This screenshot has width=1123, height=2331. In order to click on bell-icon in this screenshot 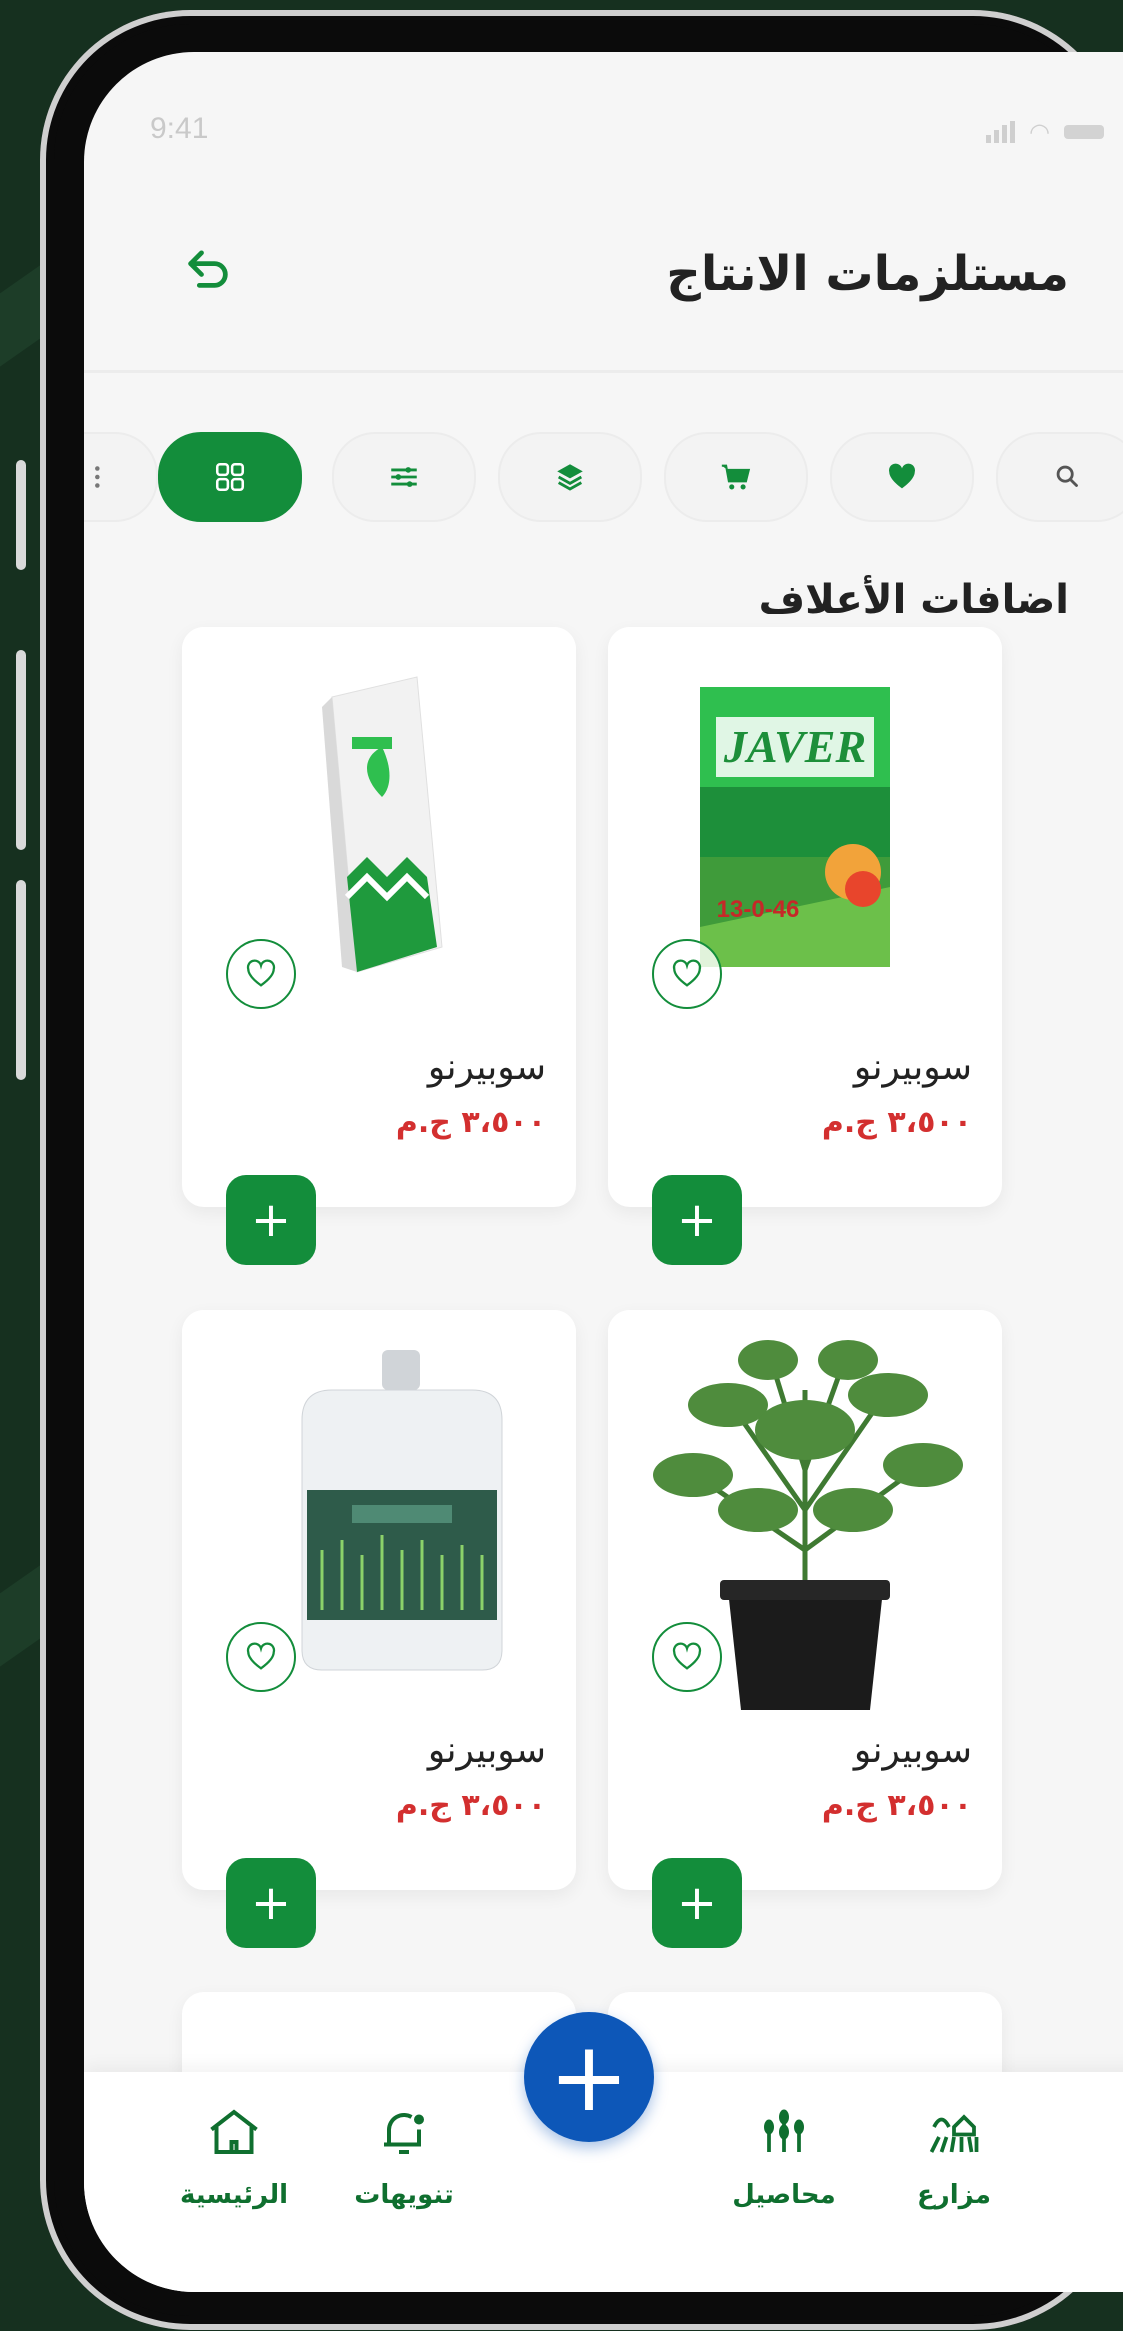, I will do `click(404, 2133)`.